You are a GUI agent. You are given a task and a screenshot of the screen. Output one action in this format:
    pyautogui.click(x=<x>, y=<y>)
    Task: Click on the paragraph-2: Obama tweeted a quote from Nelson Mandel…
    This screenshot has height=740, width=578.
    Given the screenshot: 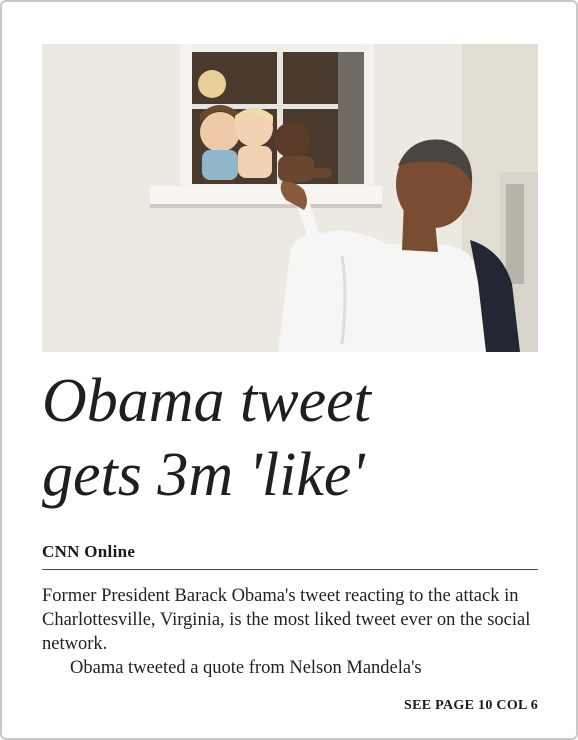 What is the action you would take?
    pyautogui.click(x=246, y=668)
    